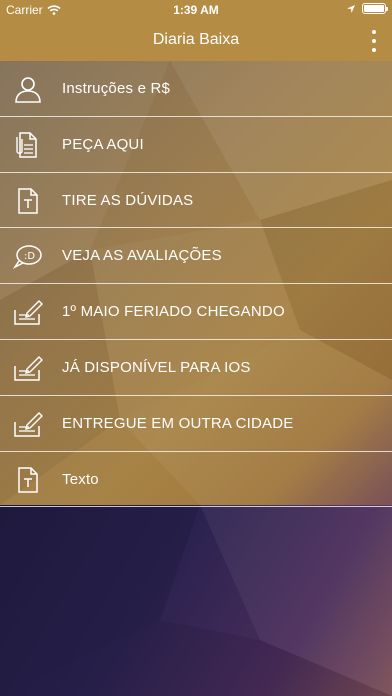  I want to click on location-arrow-icon, so click(351, 8).